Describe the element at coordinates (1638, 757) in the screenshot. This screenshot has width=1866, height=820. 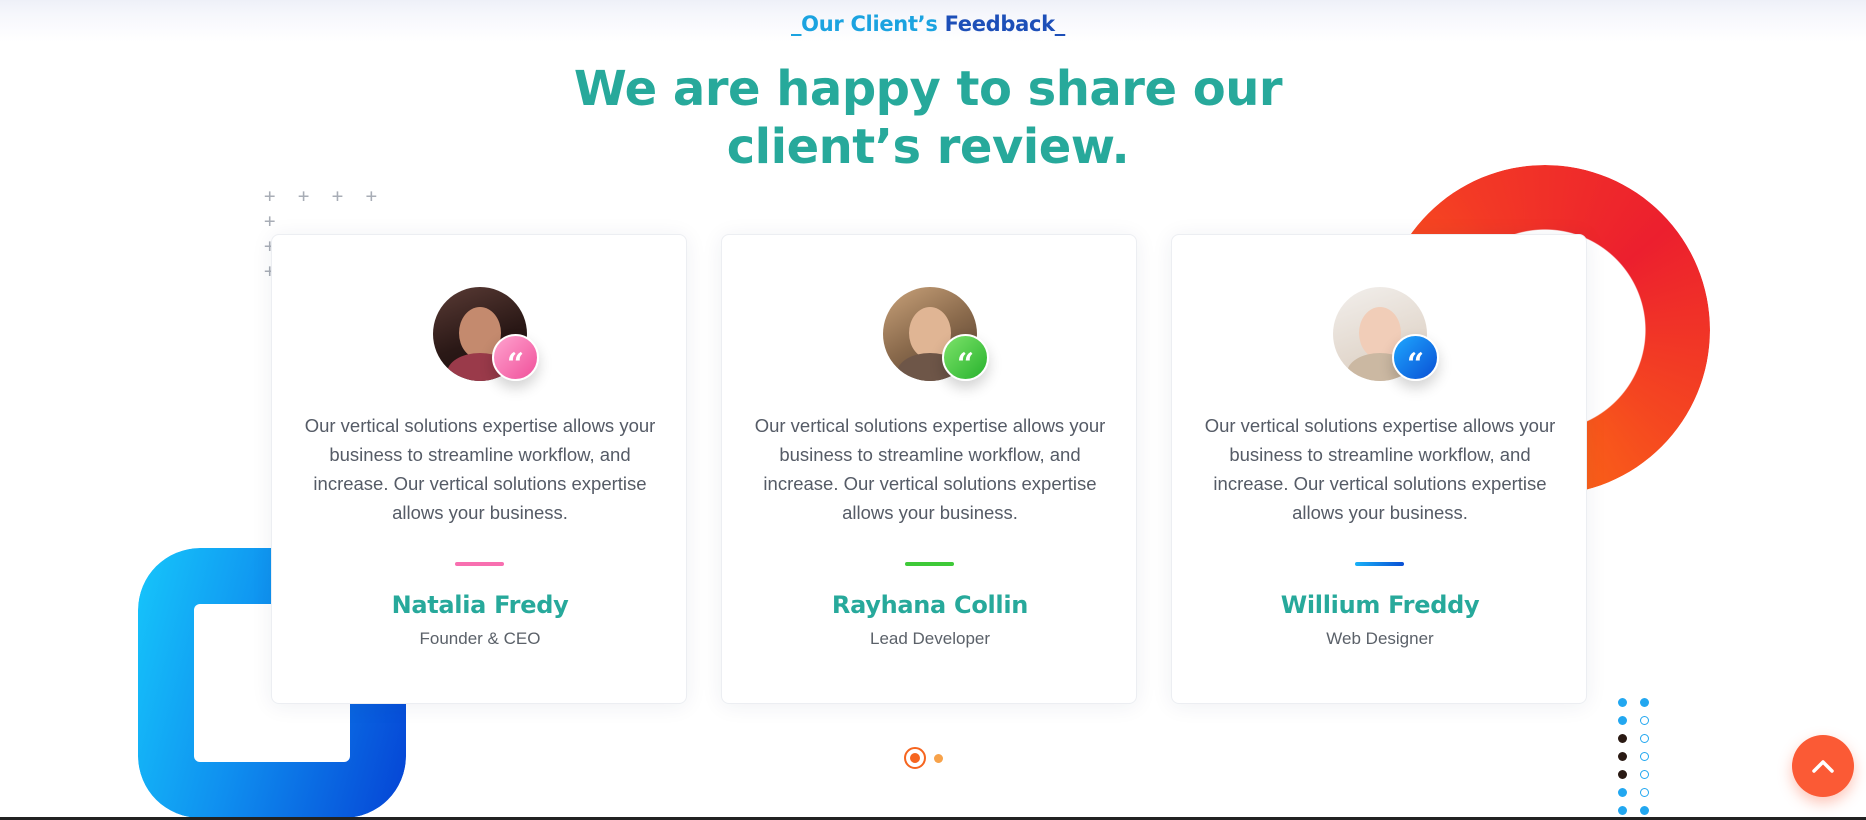
I see `dot-pattern-decoration` at that location.